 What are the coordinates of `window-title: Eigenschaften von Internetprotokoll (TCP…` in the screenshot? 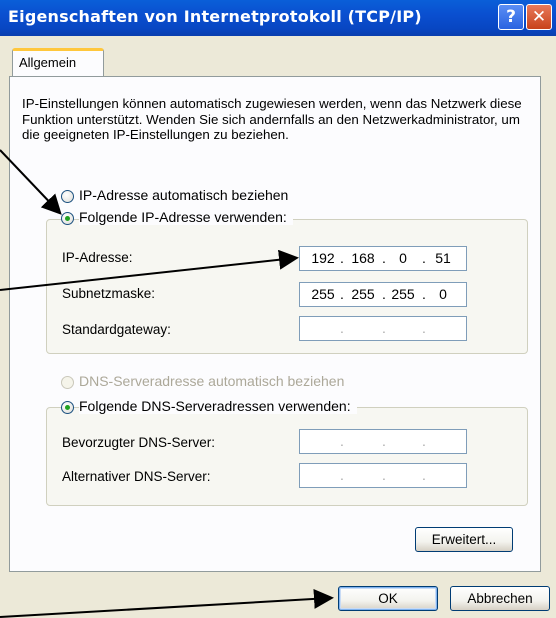 It's located at (215, 16).